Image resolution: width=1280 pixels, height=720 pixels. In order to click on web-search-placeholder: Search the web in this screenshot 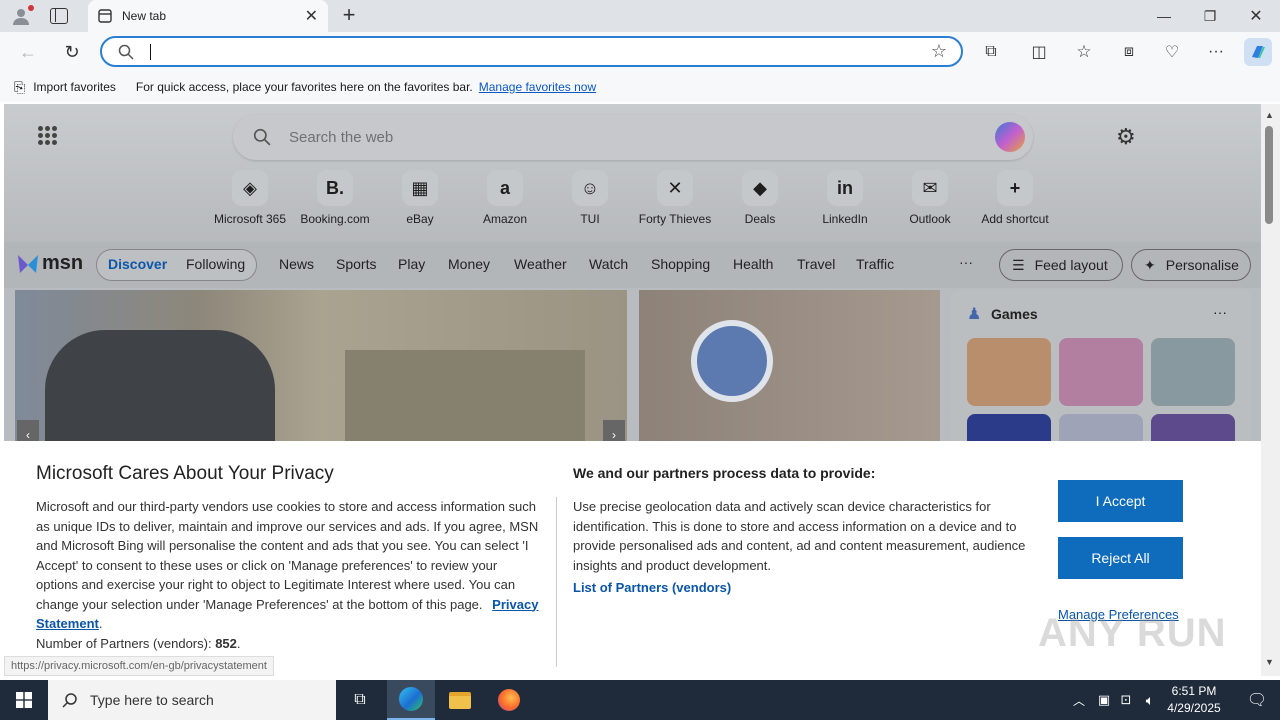, I will do `click(341, 137)`.